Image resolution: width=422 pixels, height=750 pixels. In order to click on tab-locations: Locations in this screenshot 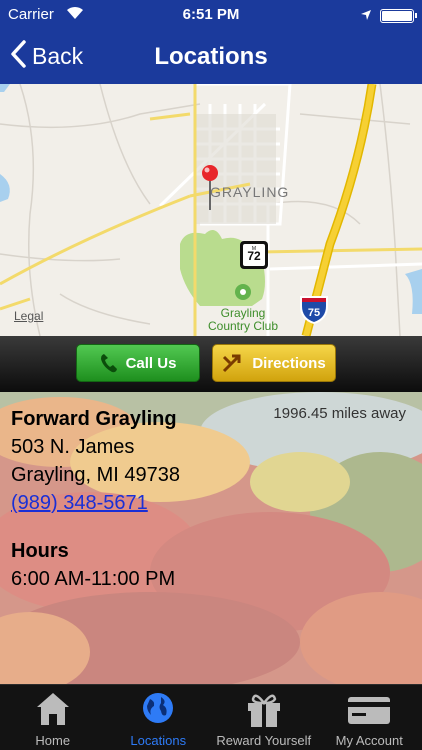, I will do `click(159, 717)`.